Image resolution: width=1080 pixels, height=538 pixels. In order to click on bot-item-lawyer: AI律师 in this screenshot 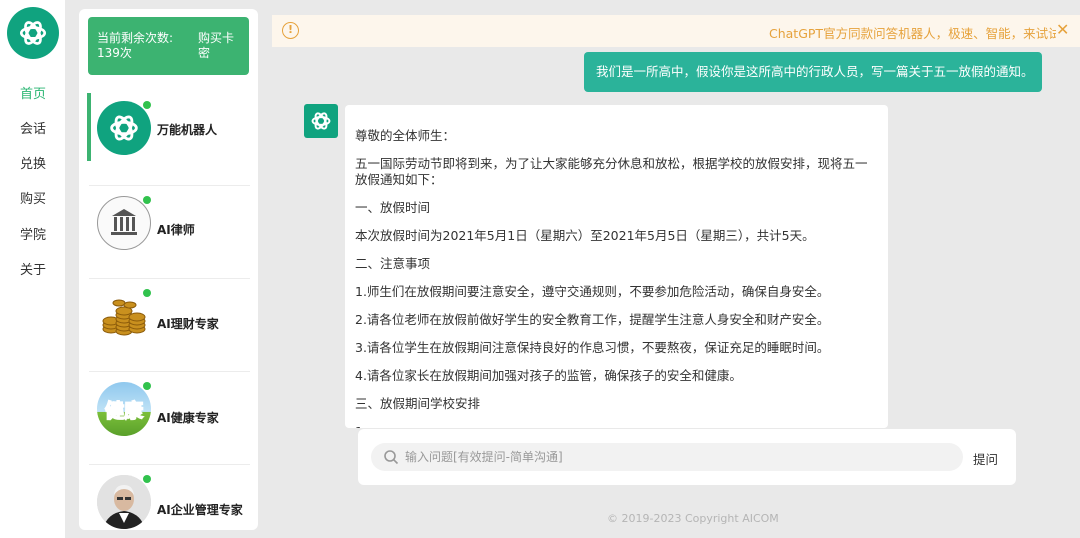, I will do `click(169, 232)`.